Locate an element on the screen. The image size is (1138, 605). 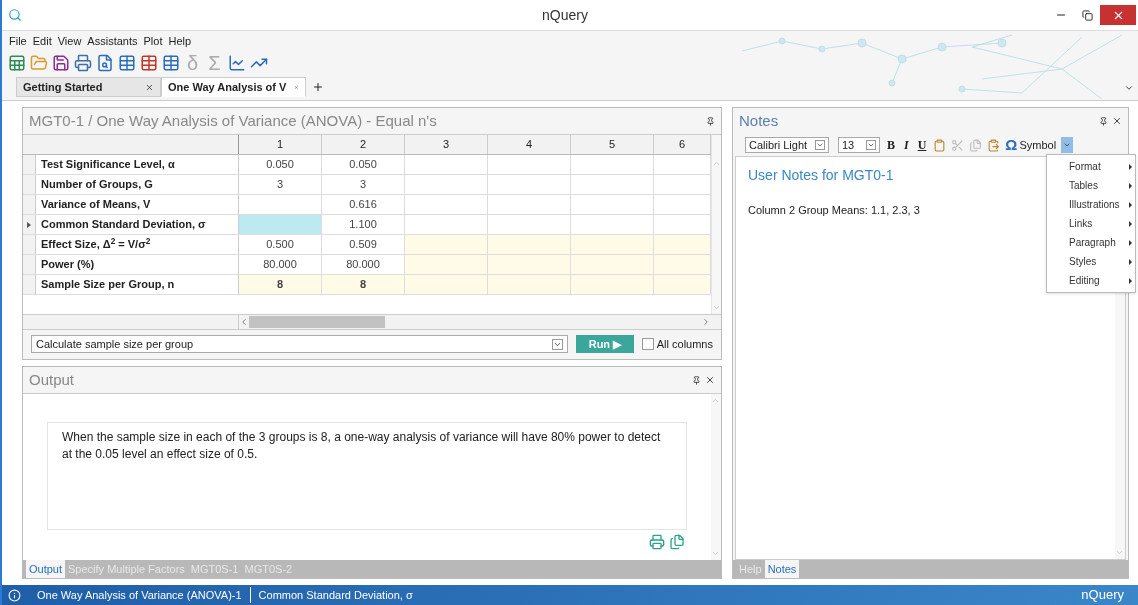
column-header: 3 is located at coordinates (446, 144).